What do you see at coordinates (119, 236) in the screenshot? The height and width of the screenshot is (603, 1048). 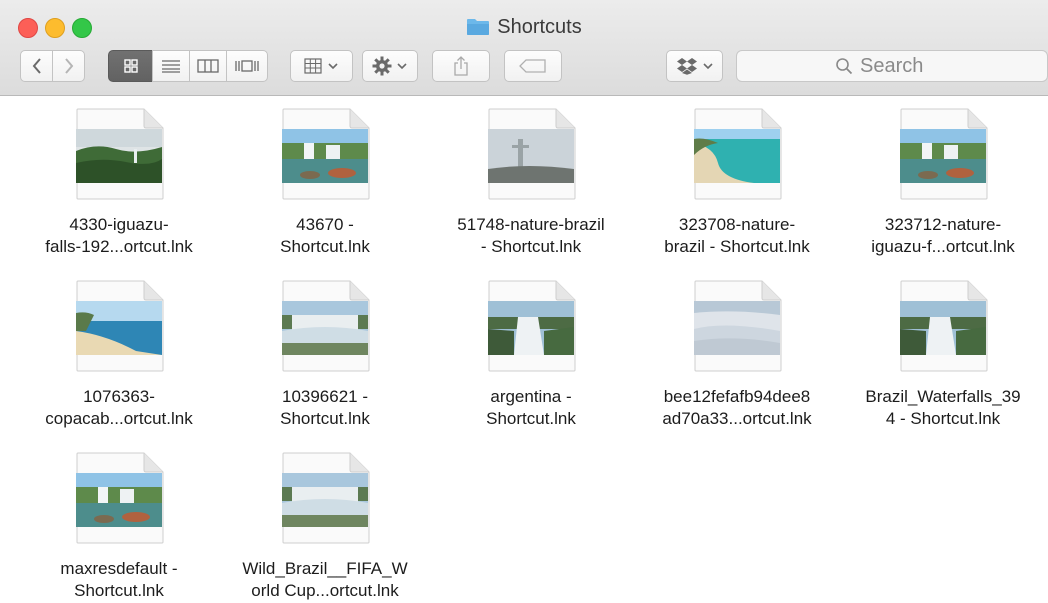 I see `file-name-label: 4330-iguazu-falls-192...ortcut.lnk` at bounding box center [119, 236].